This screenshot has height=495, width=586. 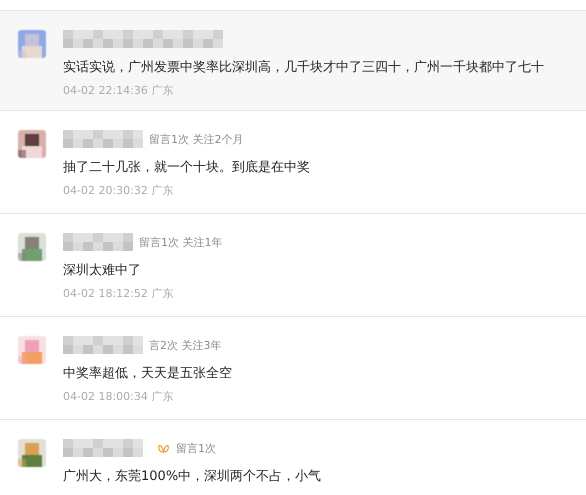 I want to click on comment-time: 04-02 20:30:32 广东, so click(x=118, y=190).